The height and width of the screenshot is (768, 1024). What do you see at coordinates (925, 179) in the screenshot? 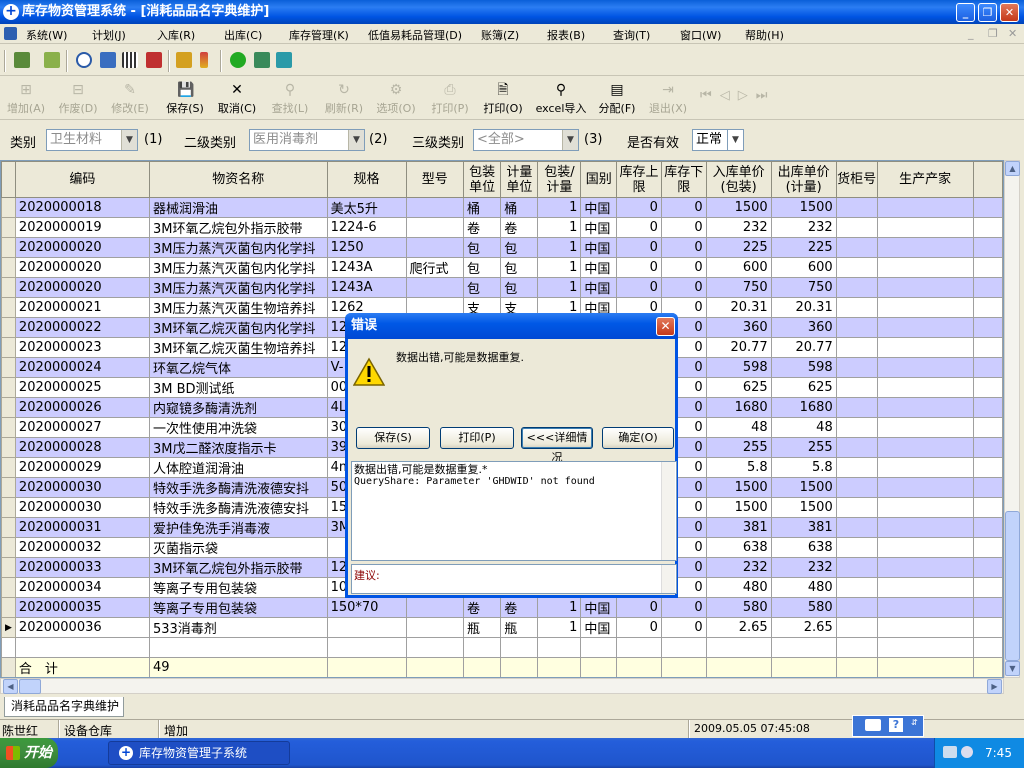
I see `col-header: 生产产家` at bounding box center [925, 179].